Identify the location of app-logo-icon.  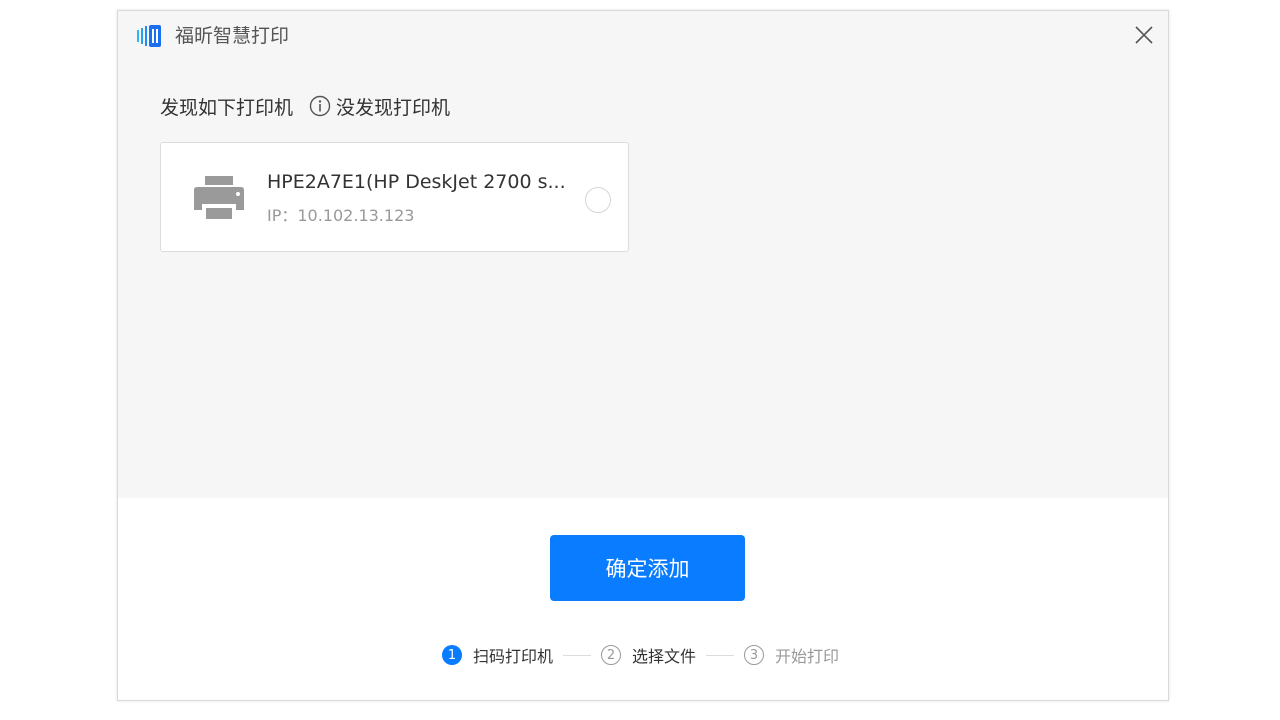
(149, 36).